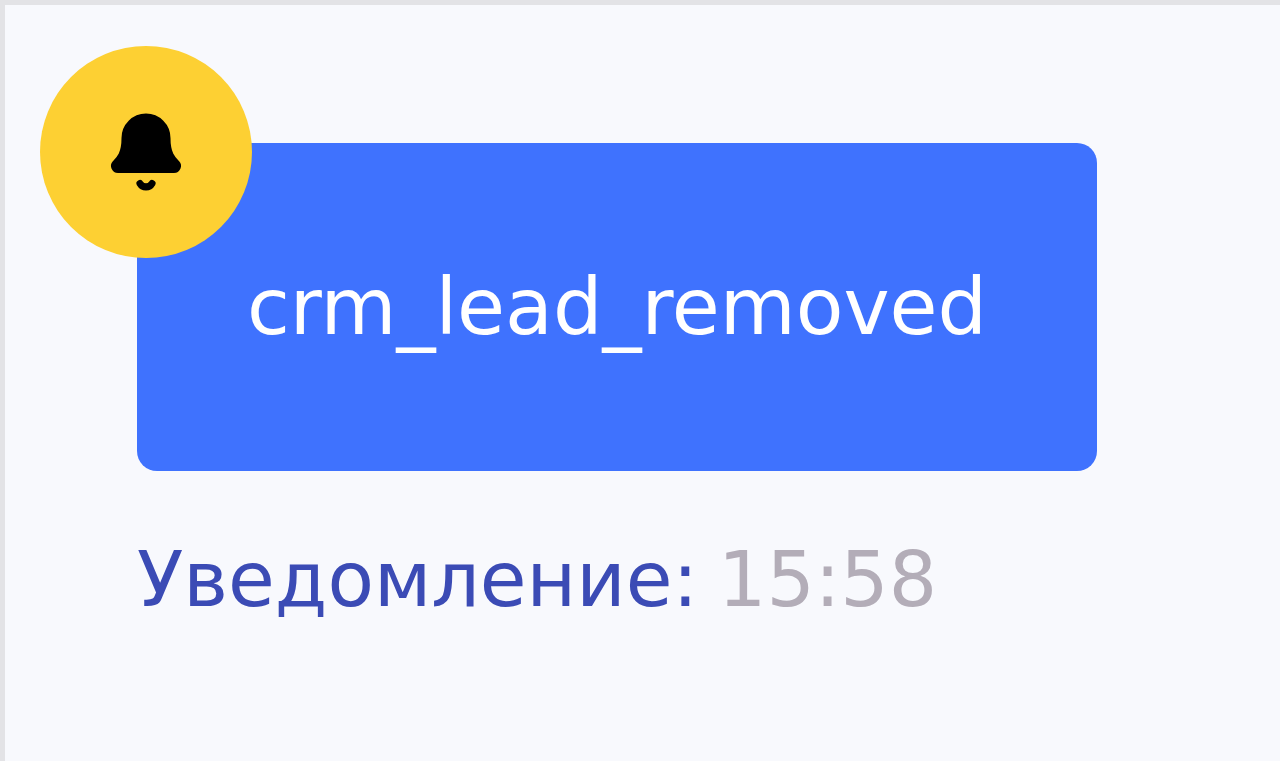 The width and height of the screenshot is (1280, 761). Describe the element at coordinates (617, 307) in the screenshot. I see `event-name: crm_lead_removed` at that location.